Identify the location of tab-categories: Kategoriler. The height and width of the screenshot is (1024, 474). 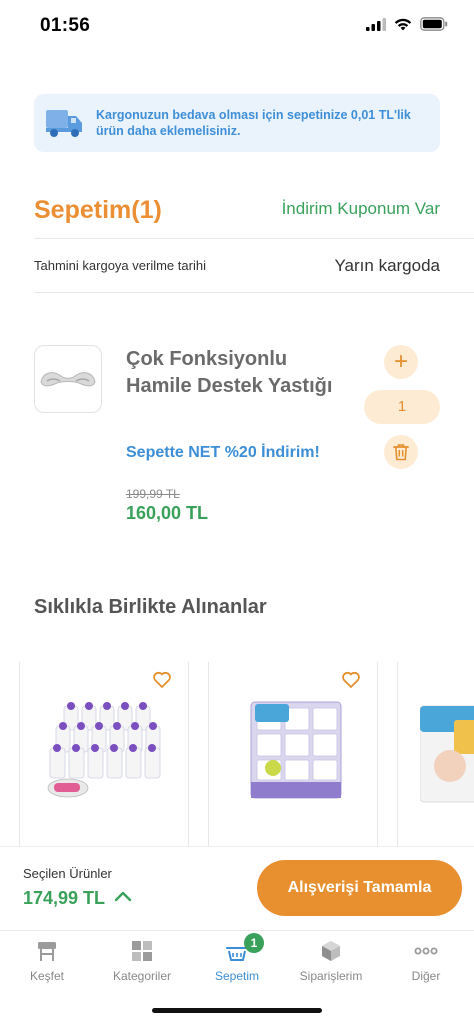
(142, 961).